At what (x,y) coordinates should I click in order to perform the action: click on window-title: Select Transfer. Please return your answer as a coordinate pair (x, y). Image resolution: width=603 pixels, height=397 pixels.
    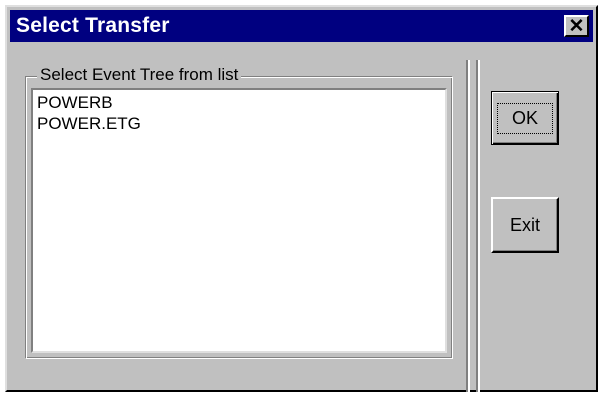
    Looking at the image, I should click on (93, 25).